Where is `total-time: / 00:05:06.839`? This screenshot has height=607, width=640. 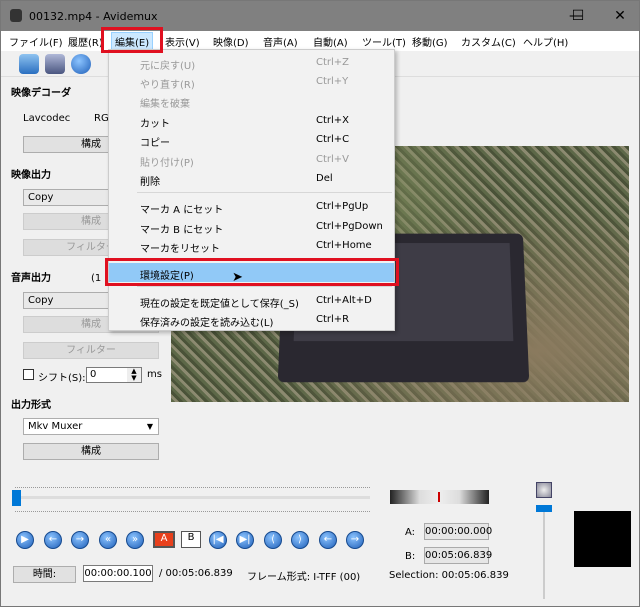
total-time: / 00:05:06.839 is located at coordinates (196, 573).